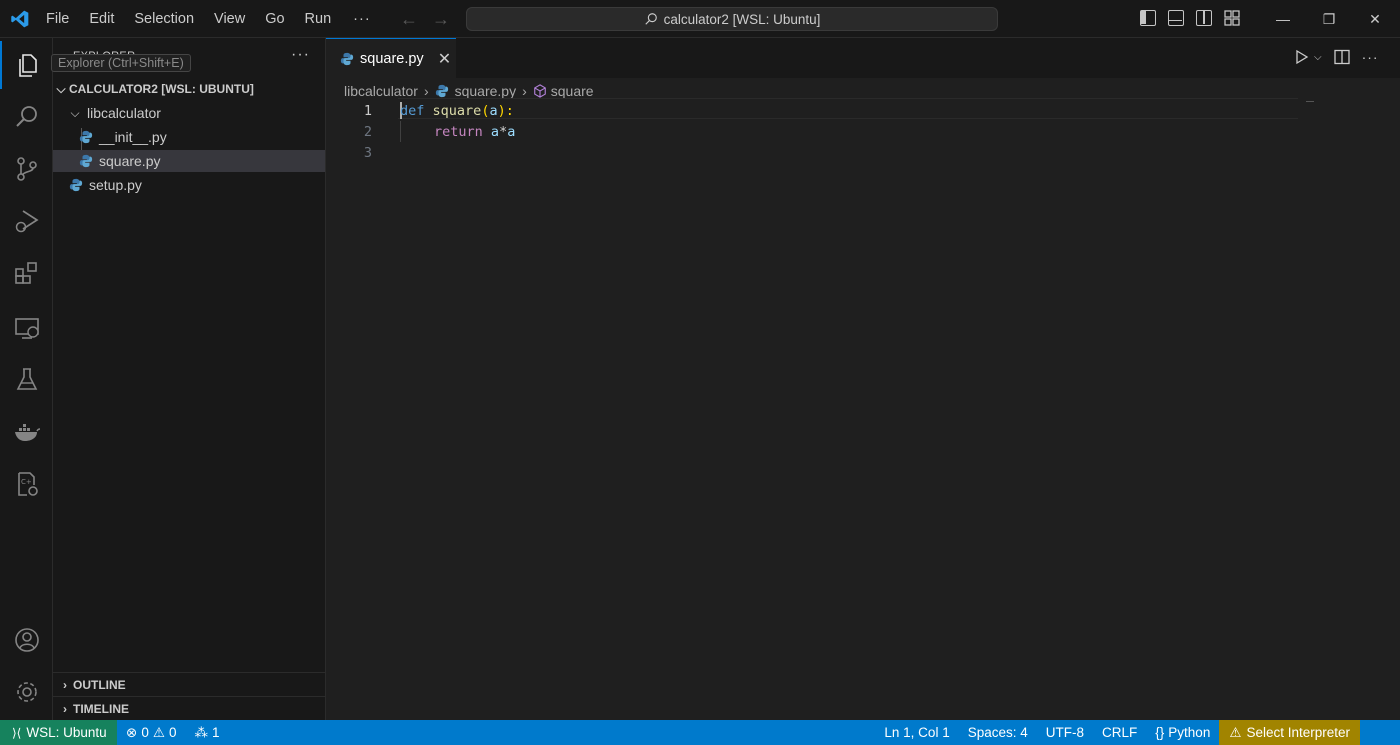 This screenshot has width=1400, height=745. Describe the element at coordinates (1370, 57) in the screenshot. I see `more-actions-button: ···` at that location.